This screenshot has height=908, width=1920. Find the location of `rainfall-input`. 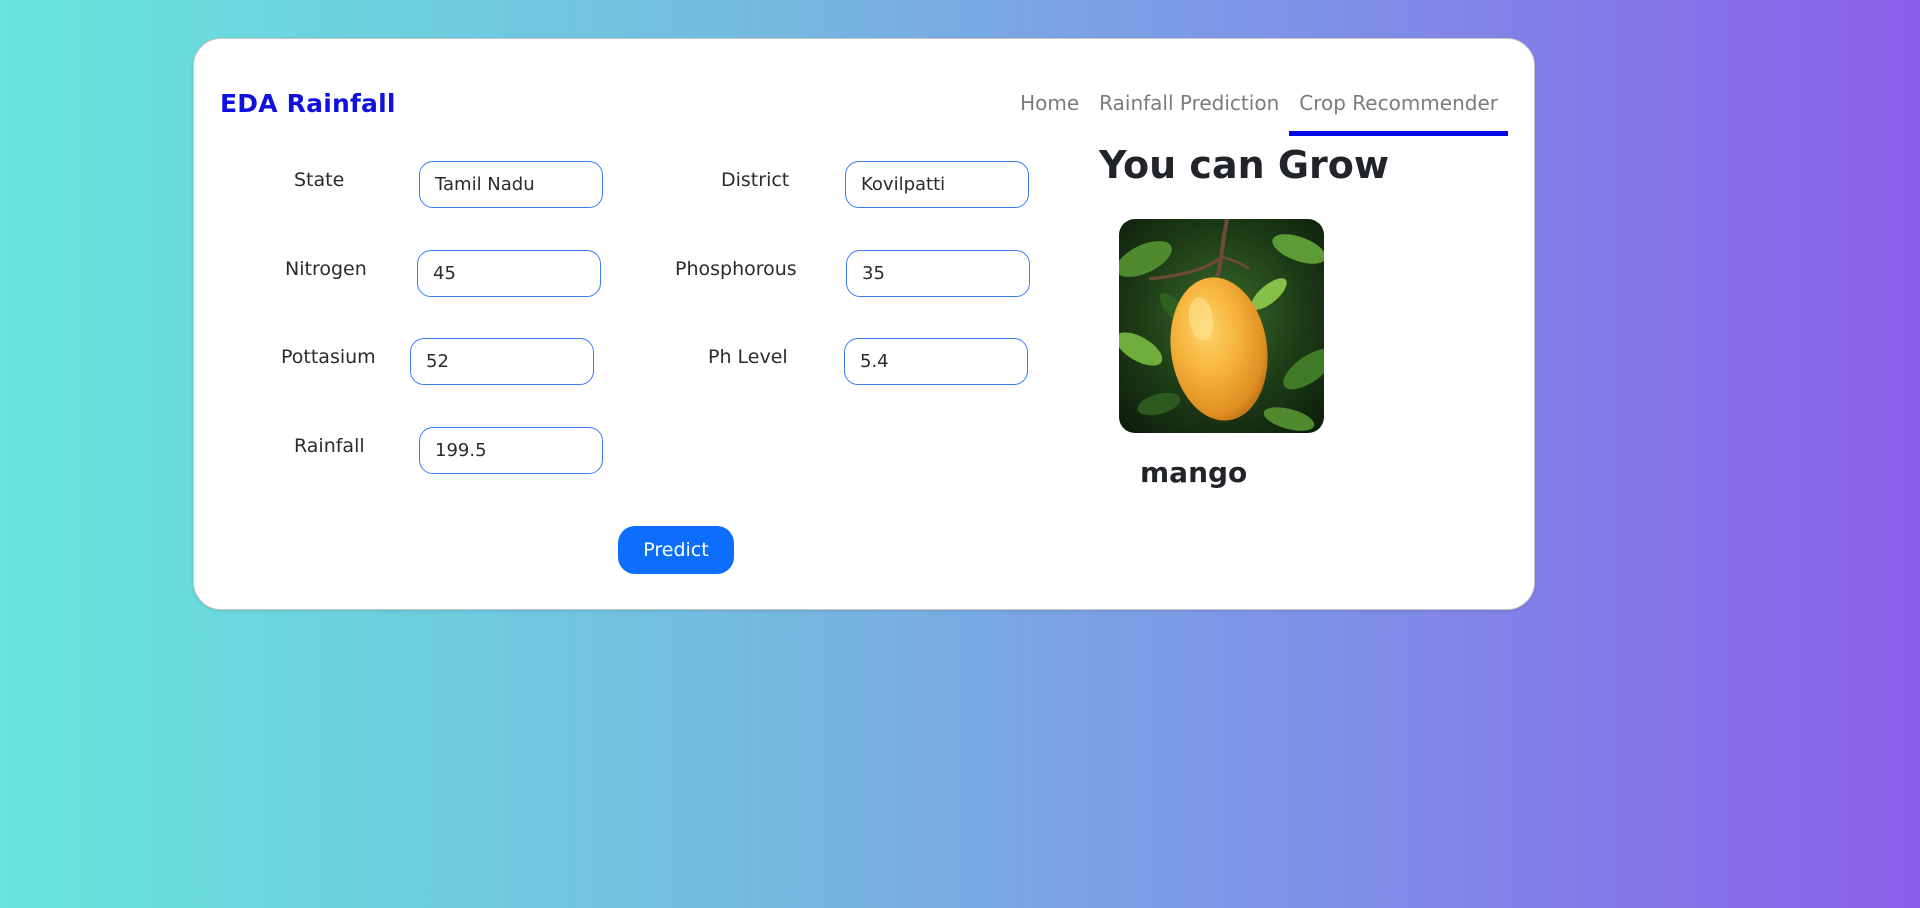

rainfall-input is located at coordinates (511, 450).